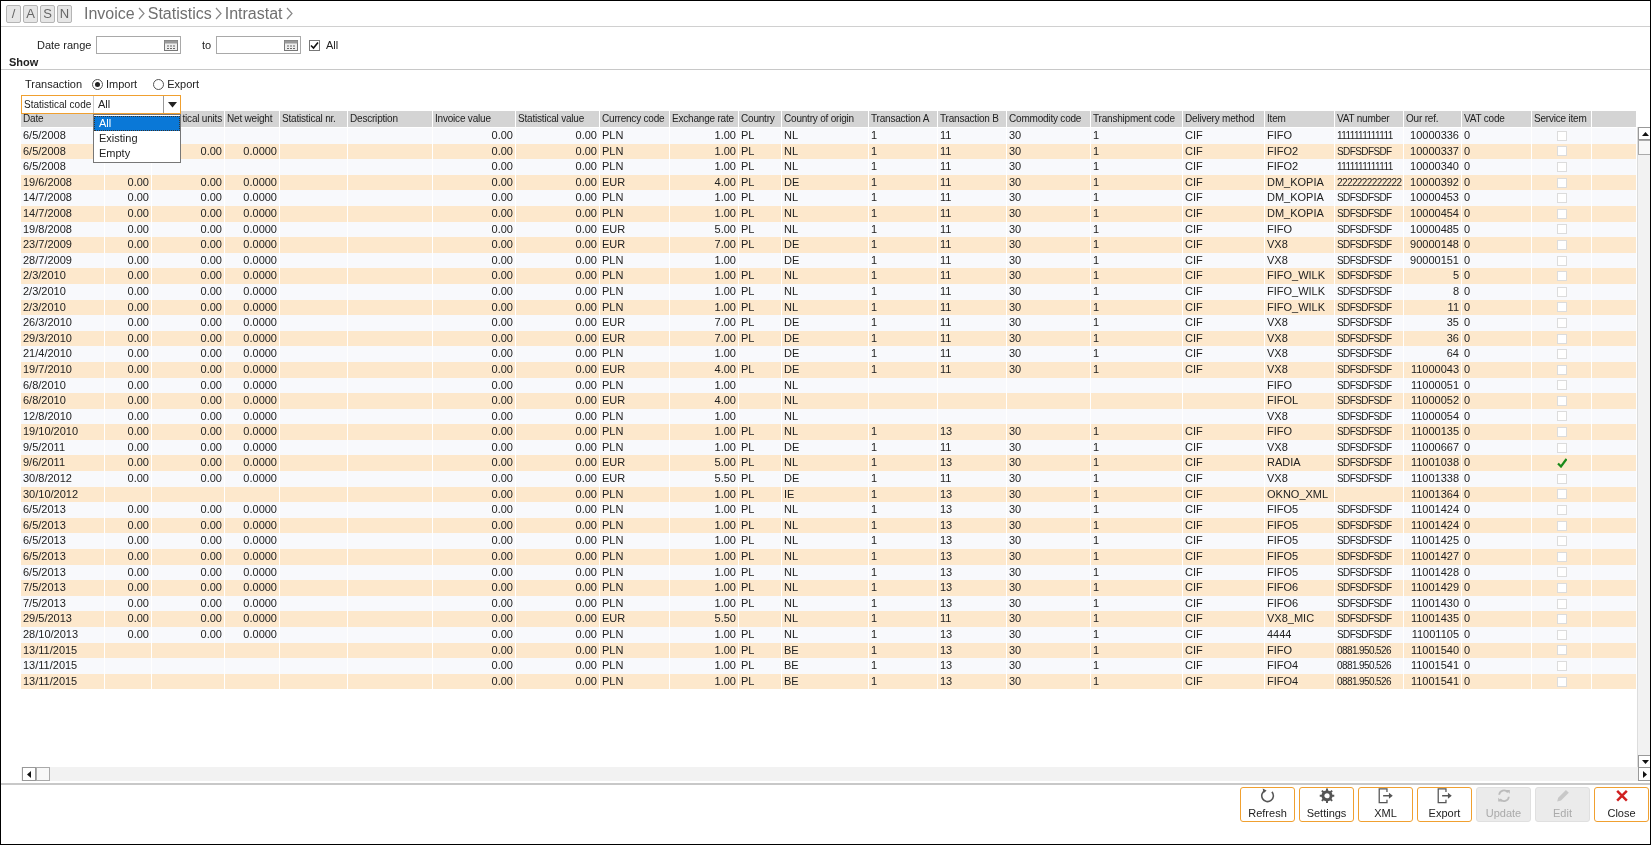 The width and height of the screenshot is (1651, 845). What do you see at coordinates (828, 167) in the screenshot?
I see `table-row: 6/5/2008 0.00 0.00 PLN 1.00 PL NL 1 11 30 1 CIF FIFO2 1111111111111 10000340 0` at bounding box center [828, 167].